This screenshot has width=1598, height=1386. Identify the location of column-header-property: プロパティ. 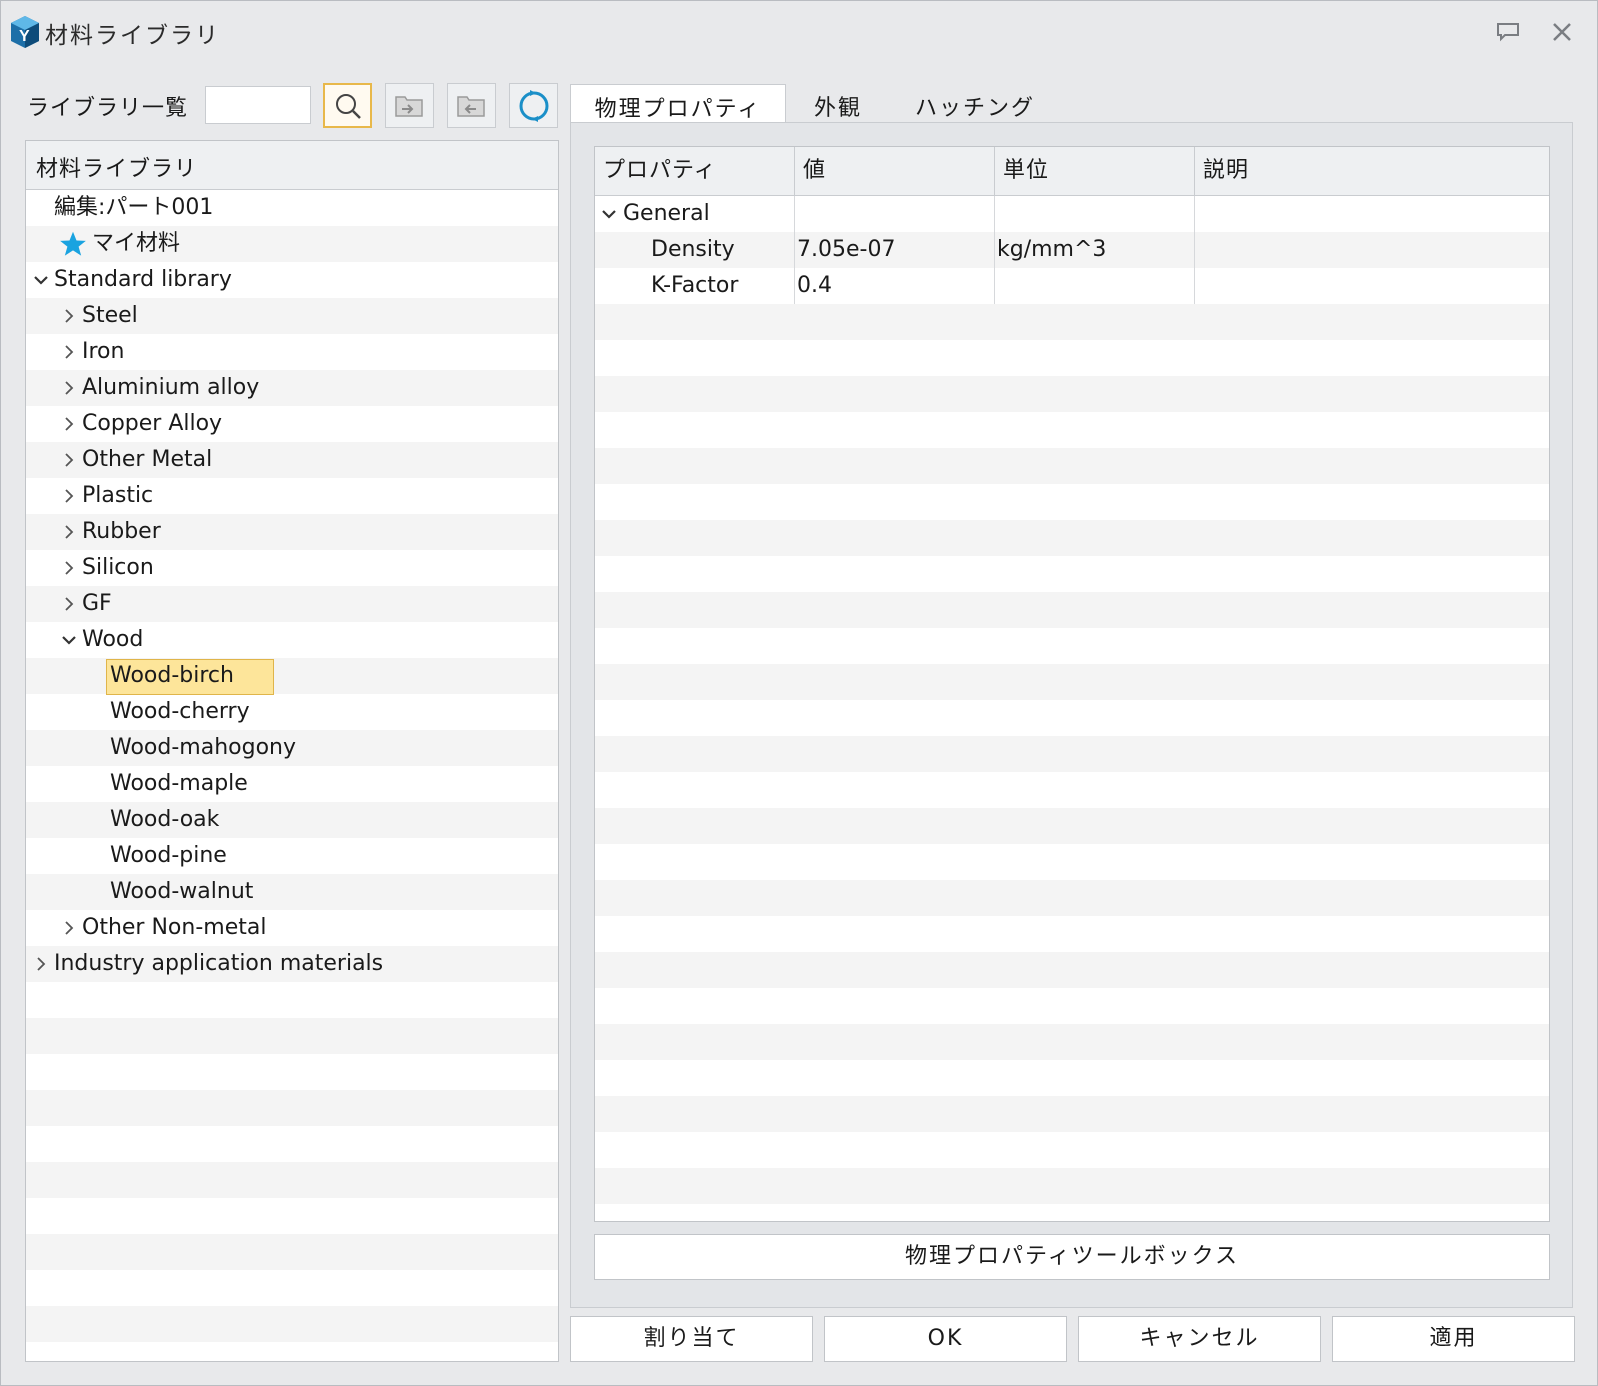
(695, 171).